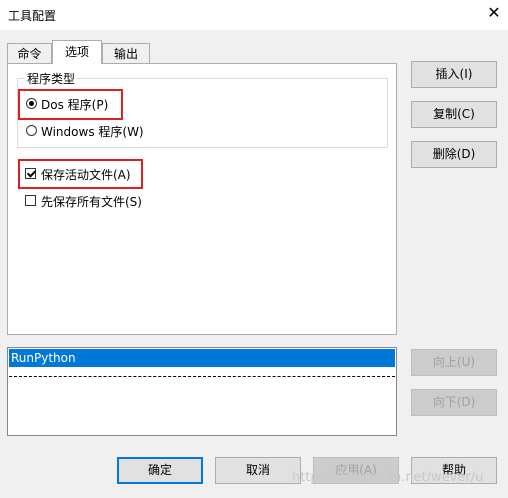 This screenshot has height=498, width=508. Describe the element at coordinates (454, 74) in the screenshot. I see `insert-button: 插入(I)` at that location.